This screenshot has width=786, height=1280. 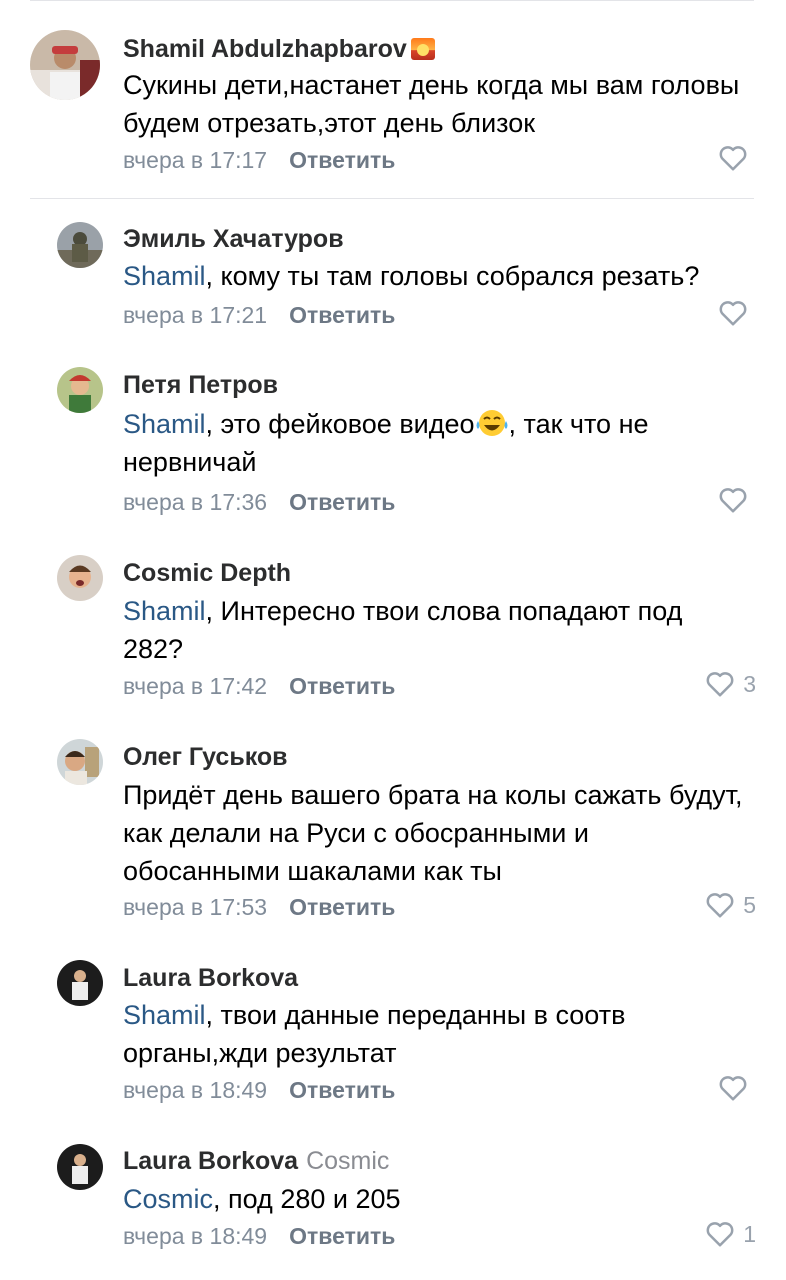 I want to click on like-button: 3, so click(x=730, y=684).